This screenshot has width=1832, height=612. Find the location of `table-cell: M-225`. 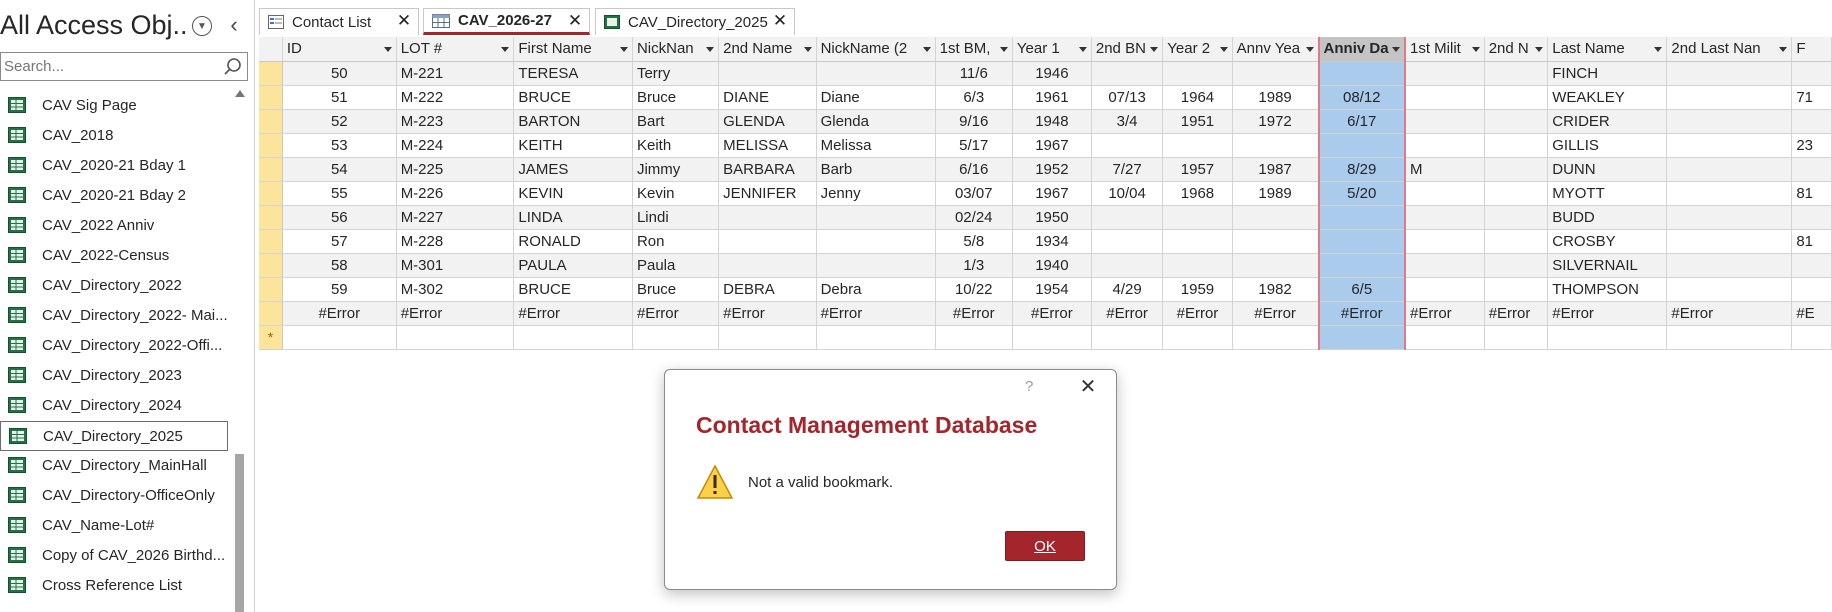

table-cell: M-225 is located at coordinates (455, 169).